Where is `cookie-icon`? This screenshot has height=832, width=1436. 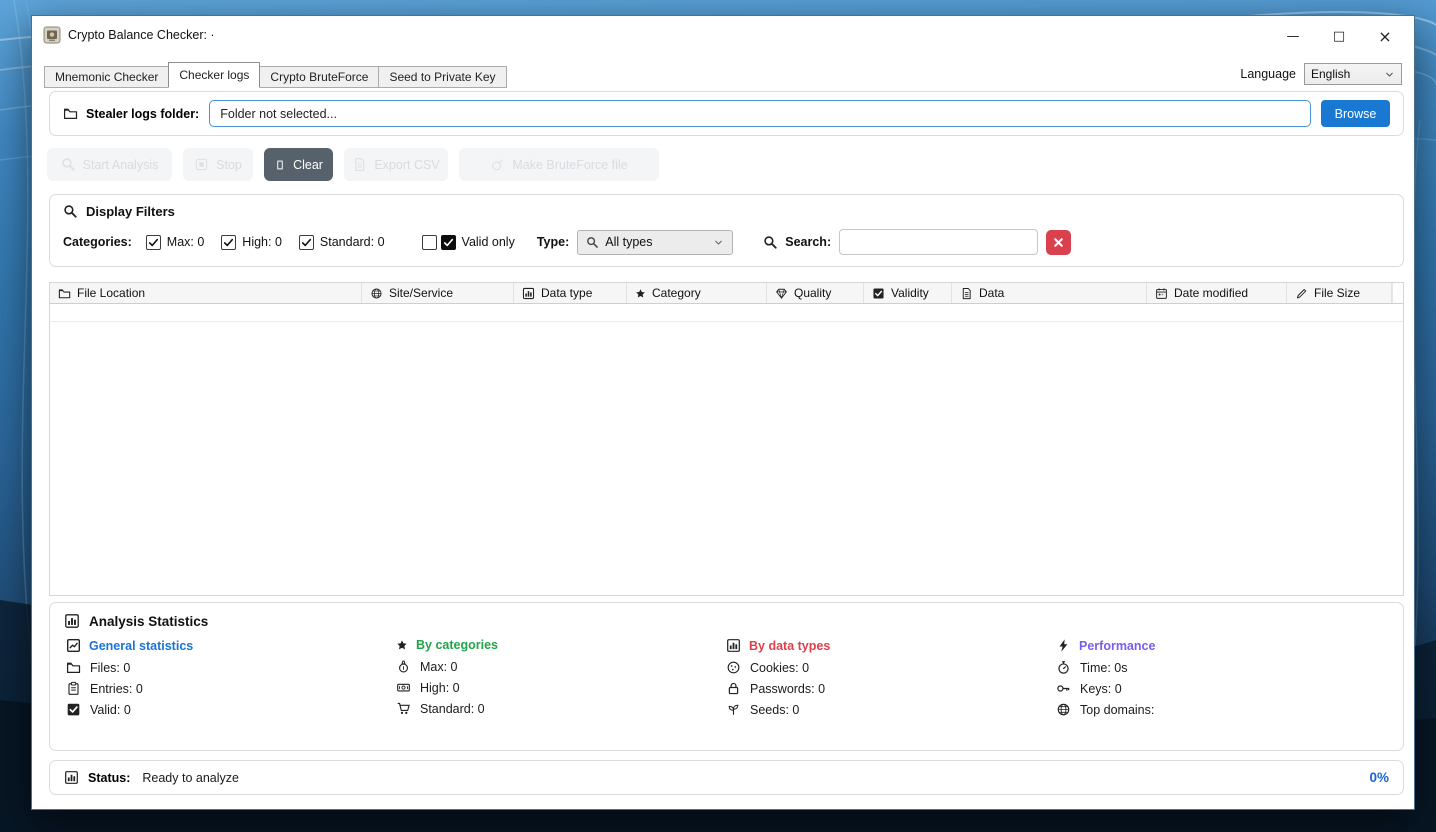
cookie-icon is located at coordinates (733, 667).